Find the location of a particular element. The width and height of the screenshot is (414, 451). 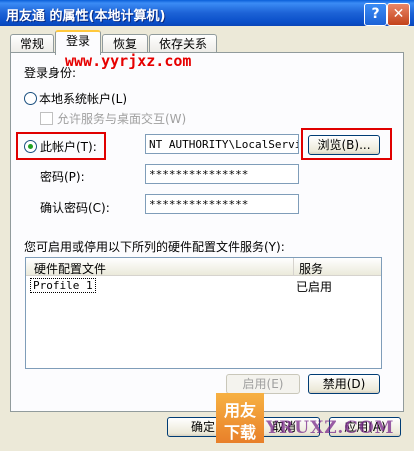

allow-desktop-checkbox is located at coordinates (46, 118).